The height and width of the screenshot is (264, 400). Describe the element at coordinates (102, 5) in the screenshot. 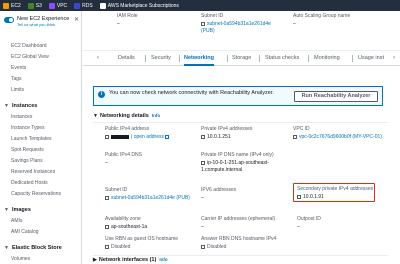

I see `marketplace-icon` at that location.